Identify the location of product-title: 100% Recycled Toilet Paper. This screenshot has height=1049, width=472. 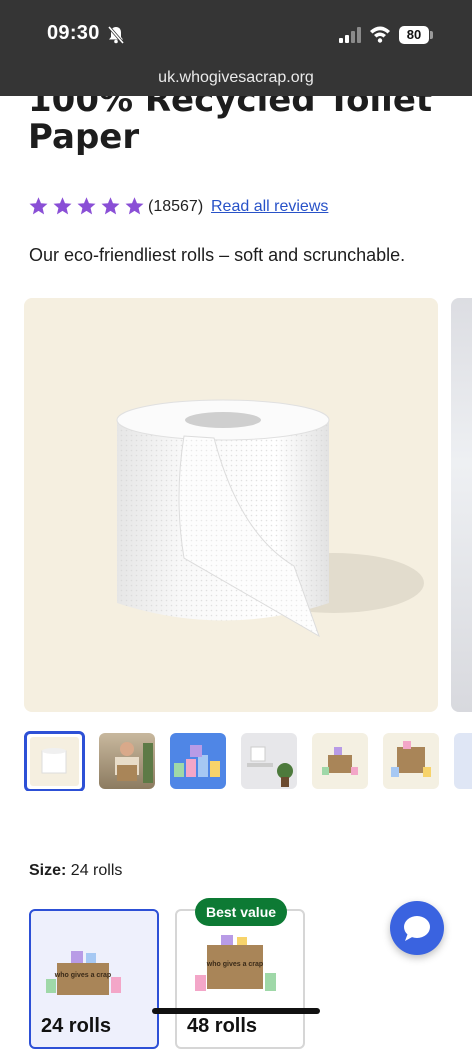
(230, 126).